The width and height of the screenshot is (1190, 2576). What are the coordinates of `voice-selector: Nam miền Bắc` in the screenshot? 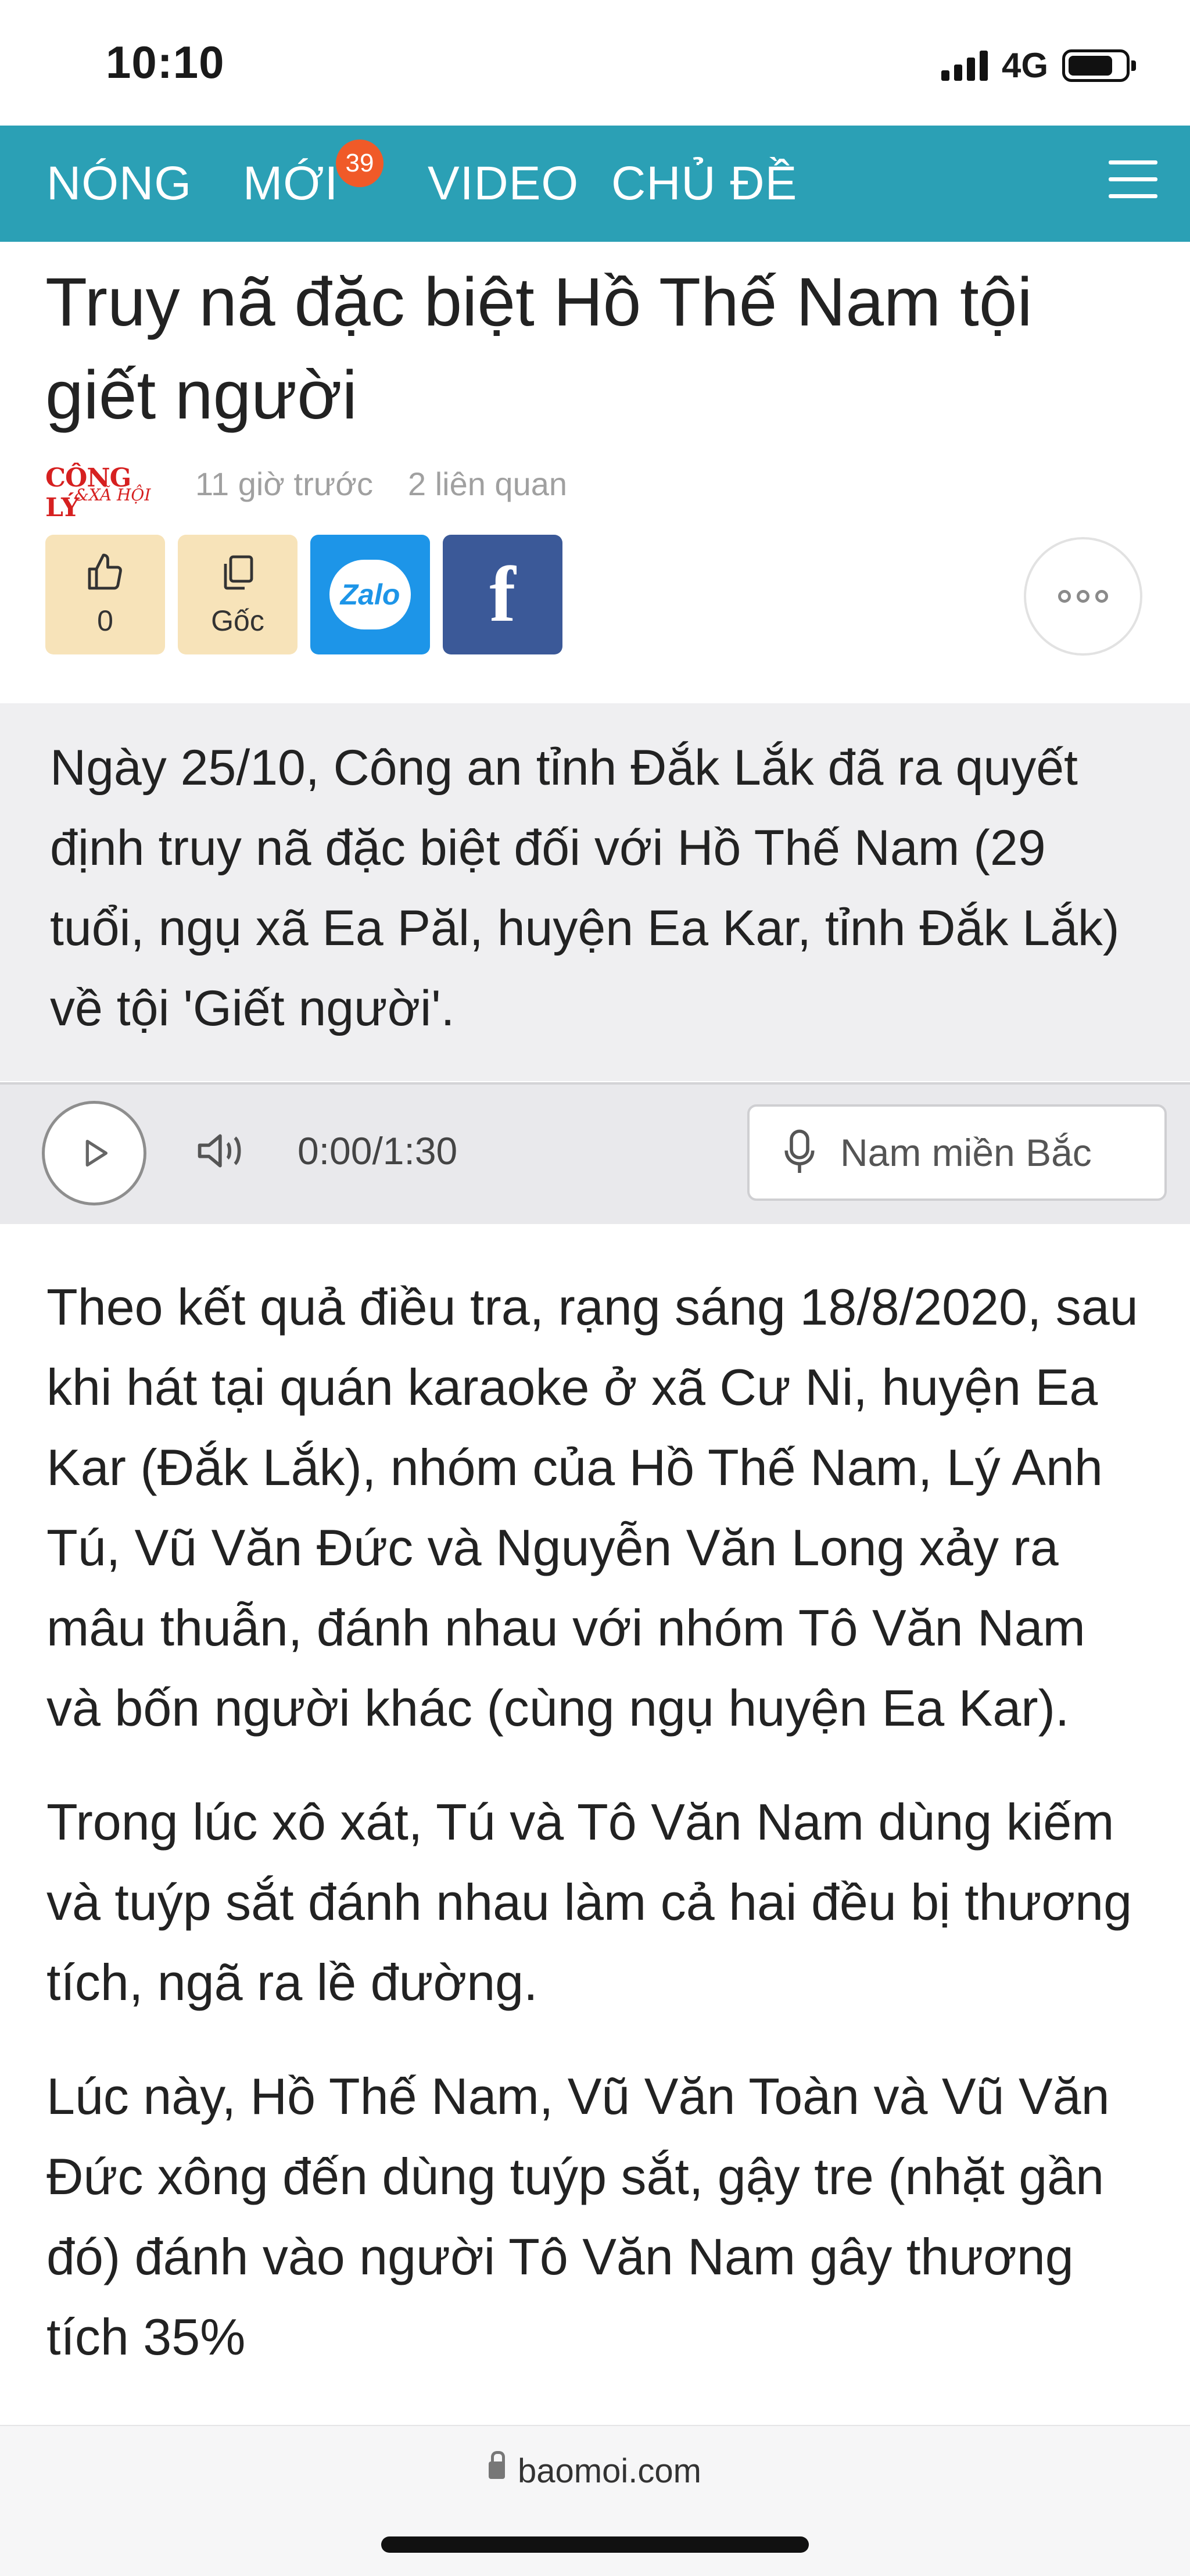 It's located at (957, 1152).